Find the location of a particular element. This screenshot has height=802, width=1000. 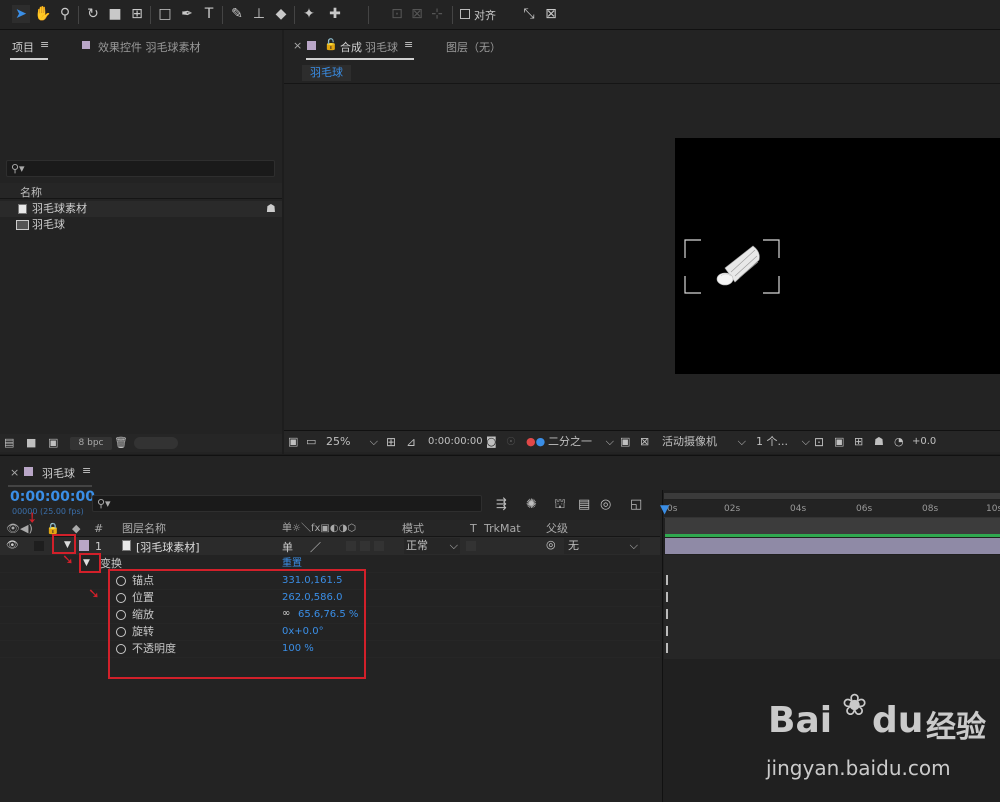

layer-duration-bar is located at coordinates (832, 546).